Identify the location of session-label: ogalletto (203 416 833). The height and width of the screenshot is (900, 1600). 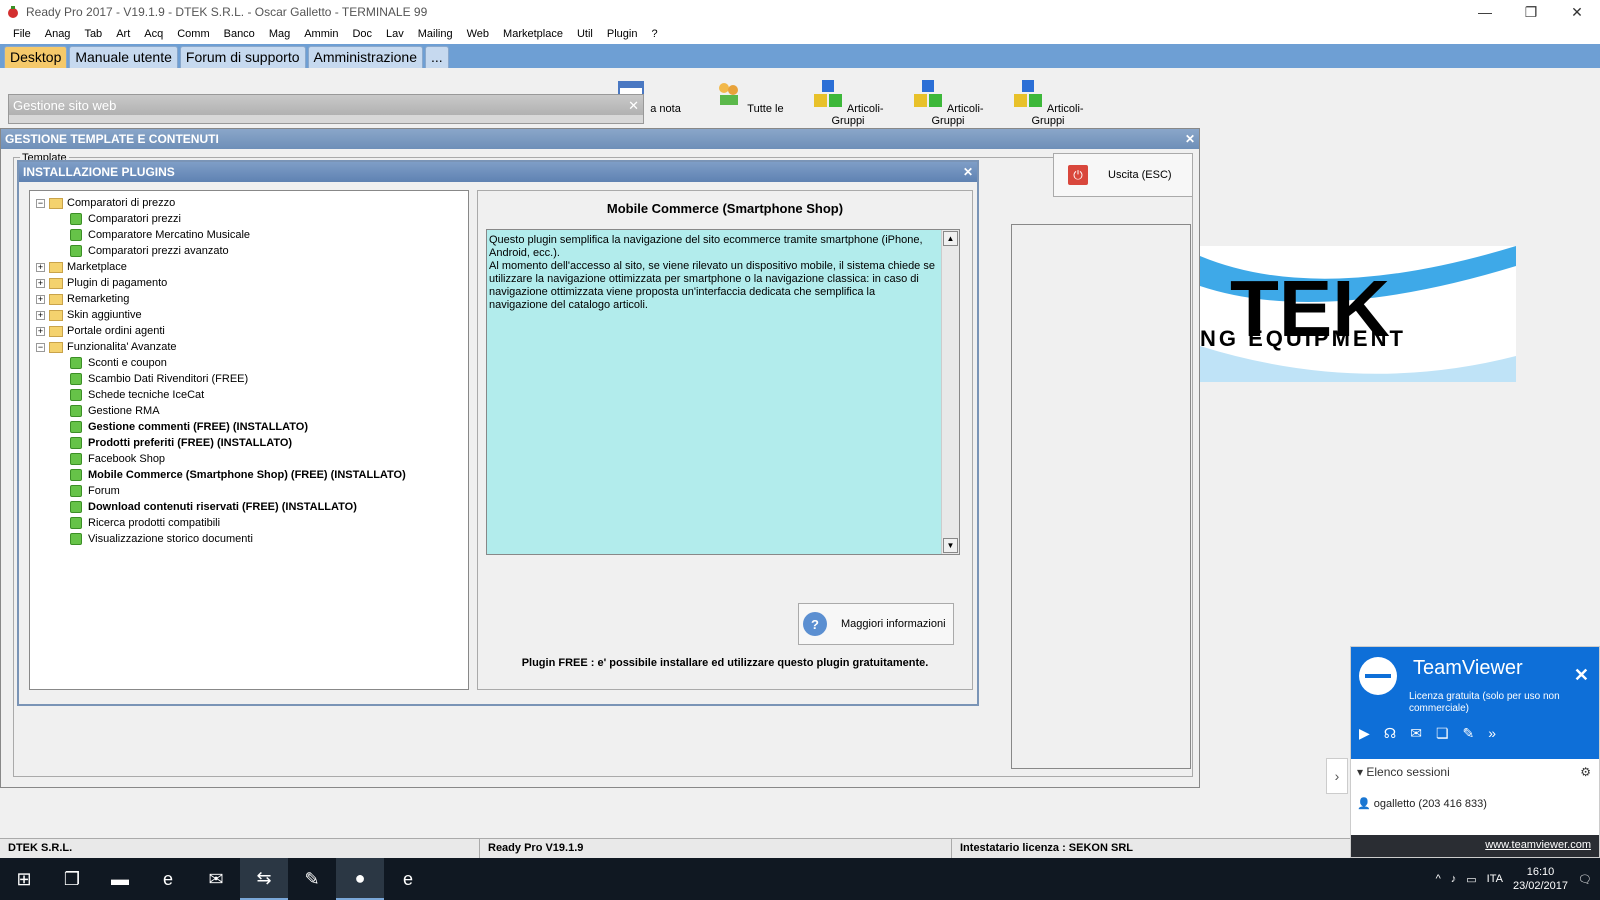
(1430, 804).